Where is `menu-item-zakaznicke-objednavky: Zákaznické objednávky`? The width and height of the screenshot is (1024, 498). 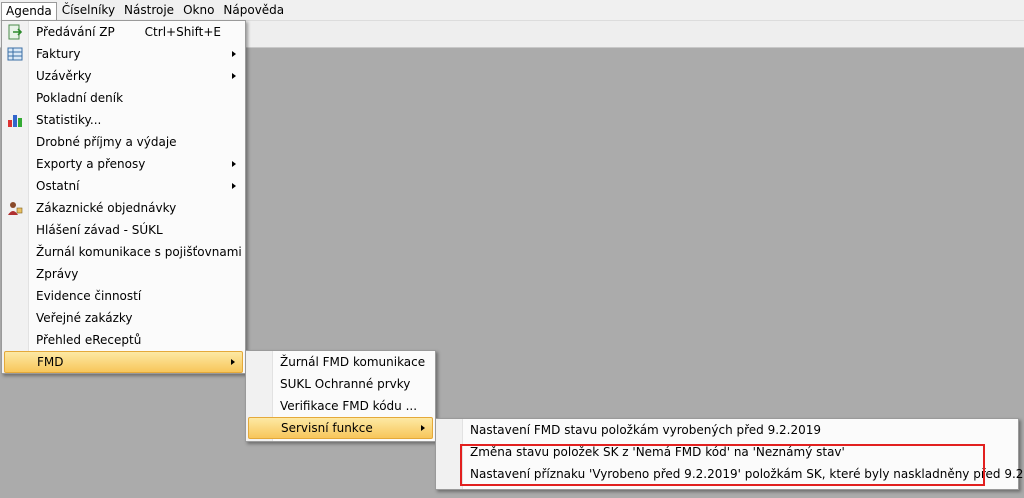
menu-item-zakaznicke-objednavky: Zákaznické objednávky is located at coordinates (123, 208).